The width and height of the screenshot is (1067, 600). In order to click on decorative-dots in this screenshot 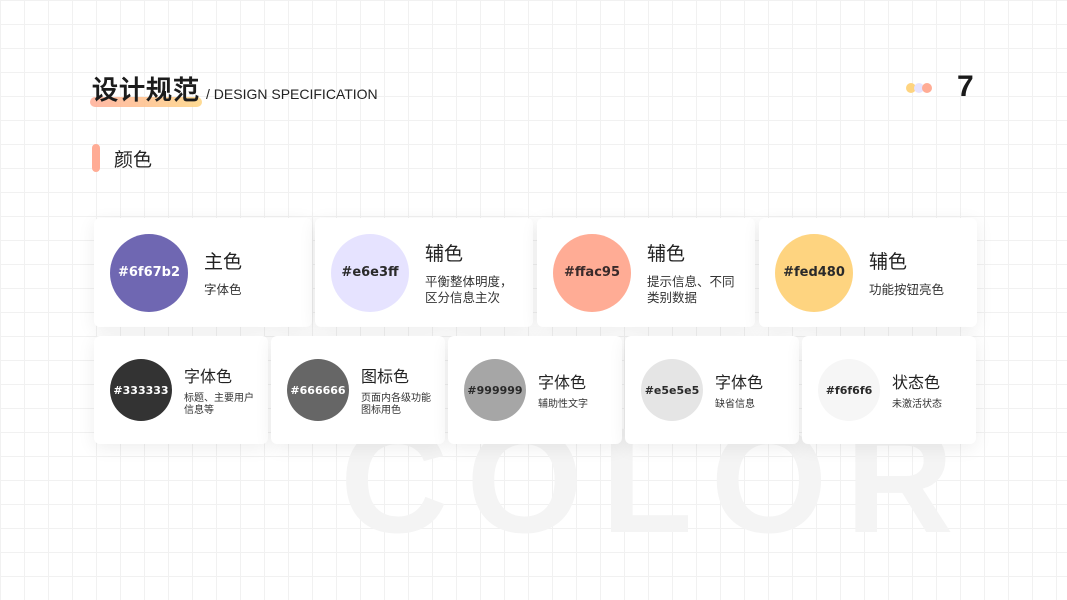, I will do `click(919, 88)`.